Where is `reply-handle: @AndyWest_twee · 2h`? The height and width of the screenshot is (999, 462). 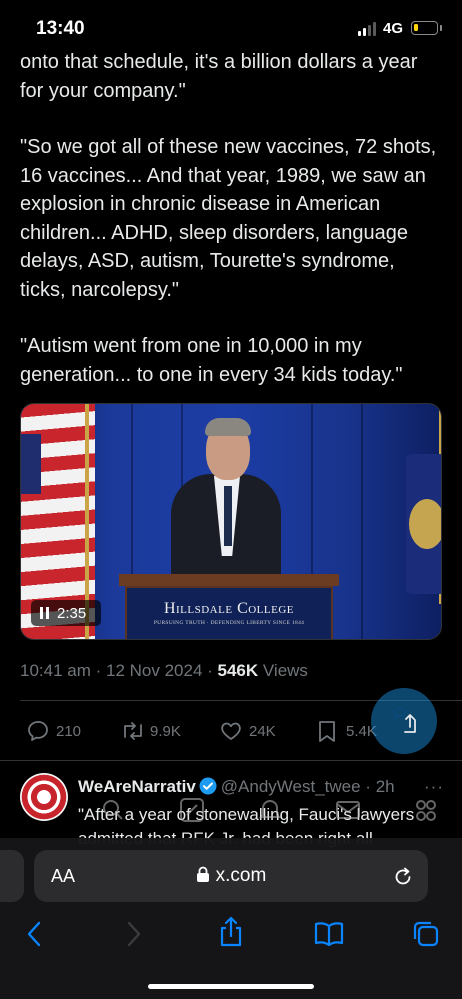
reply-handle: @AndyWest_twee · 2h is located at coordinates (308, 786).